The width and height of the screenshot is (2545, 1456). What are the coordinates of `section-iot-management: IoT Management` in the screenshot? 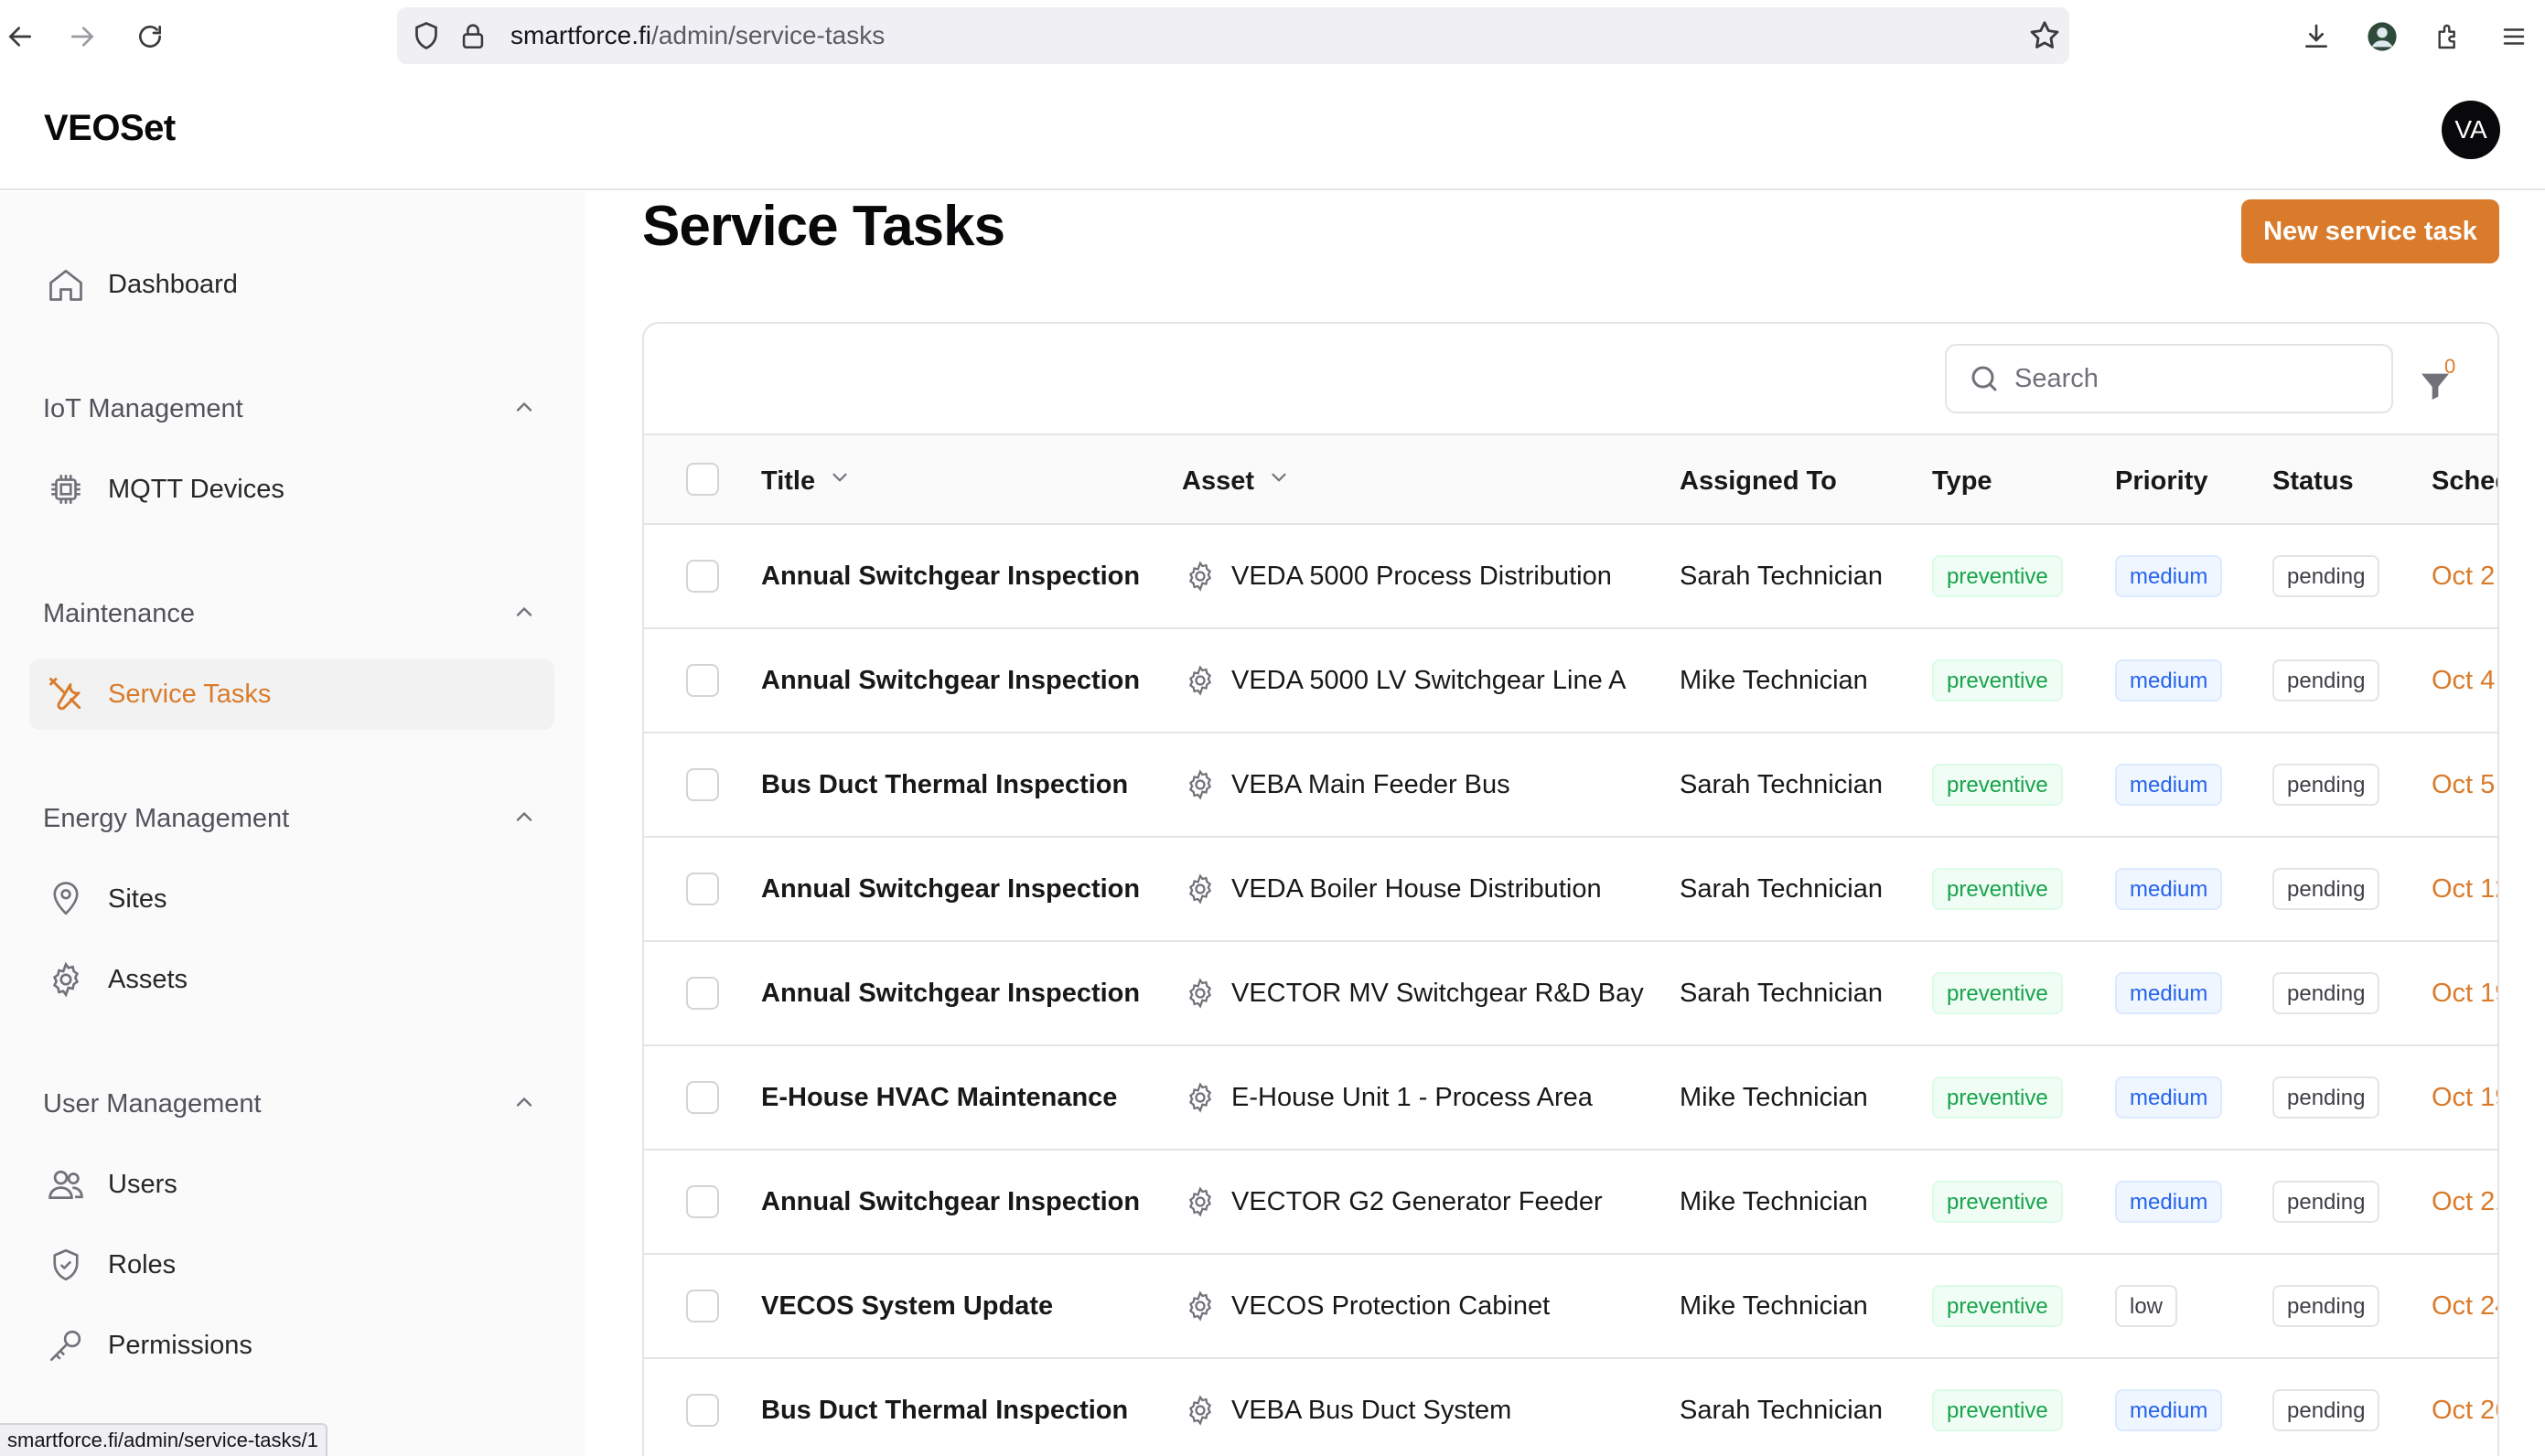 It's located at (290, 409).